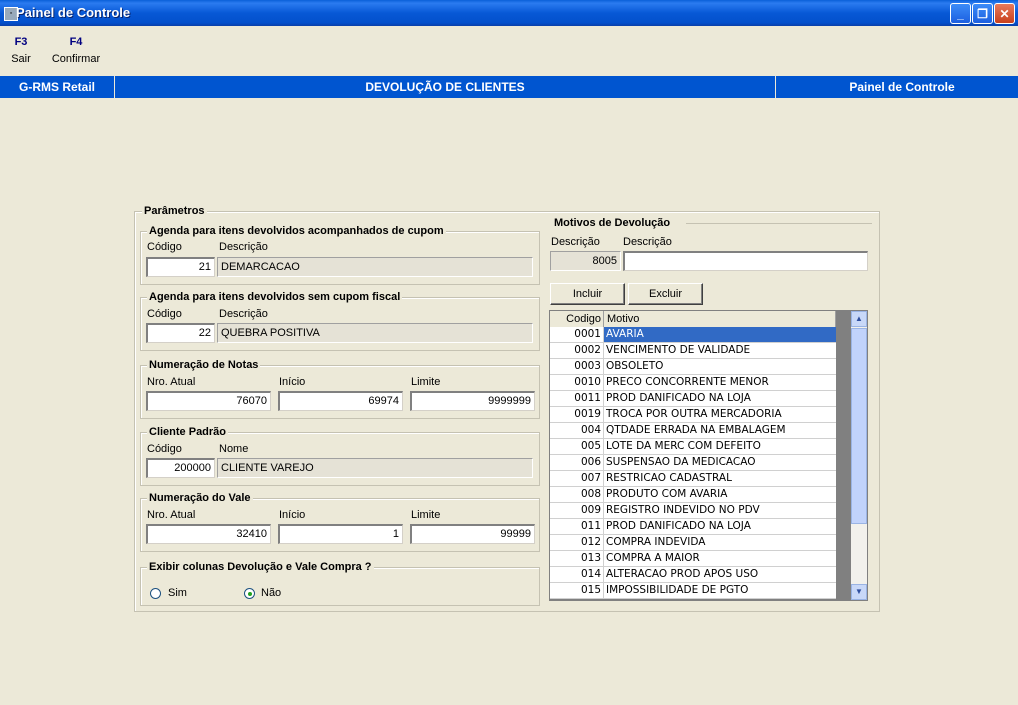 Image resolution: width=1018 pixels, height=705 pixels. What do you see at coordinates (720, 335) in the screenshot?
I see `cell-motivo: AVARIA` at bounding box center [720, 335].